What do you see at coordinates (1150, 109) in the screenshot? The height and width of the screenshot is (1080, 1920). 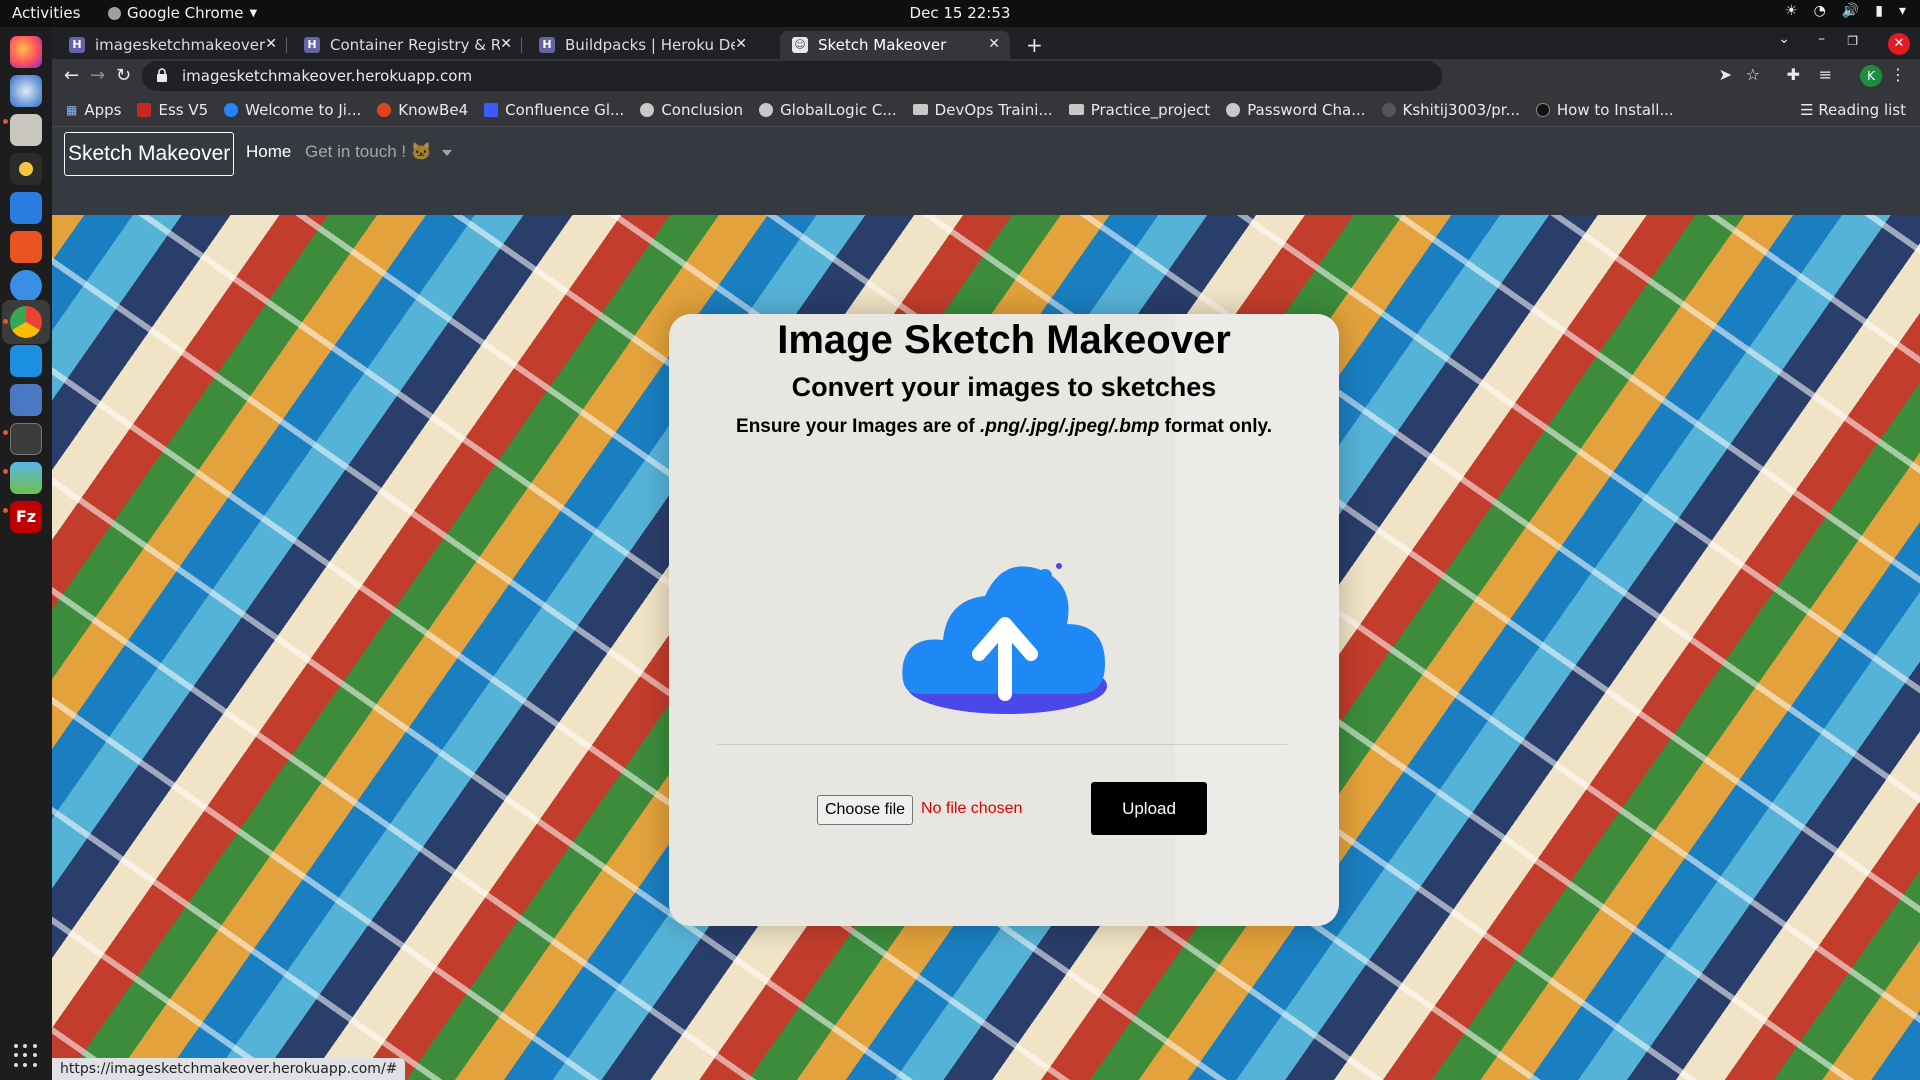 I see `bookmark-label: Practice_project` at bounding box center [1150, 109].